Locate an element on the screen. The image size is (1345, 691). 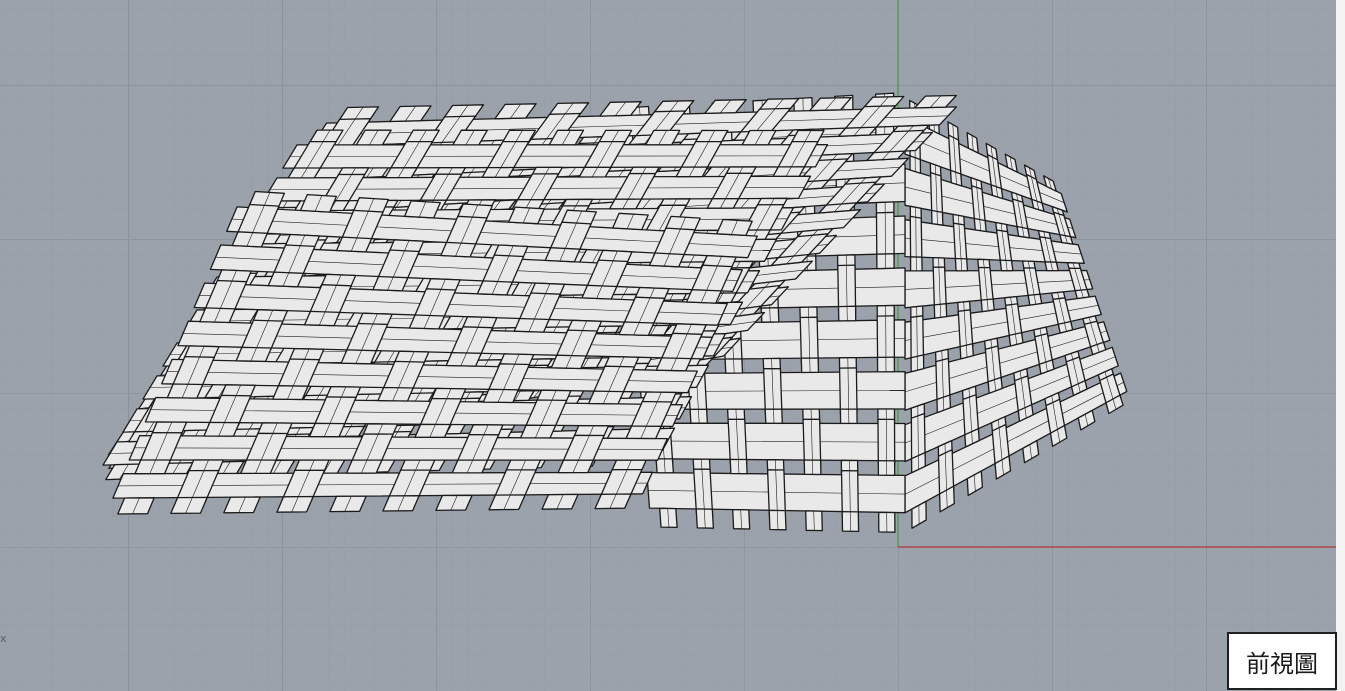
world-axis-marker: x is located at coordinates (3, 638).